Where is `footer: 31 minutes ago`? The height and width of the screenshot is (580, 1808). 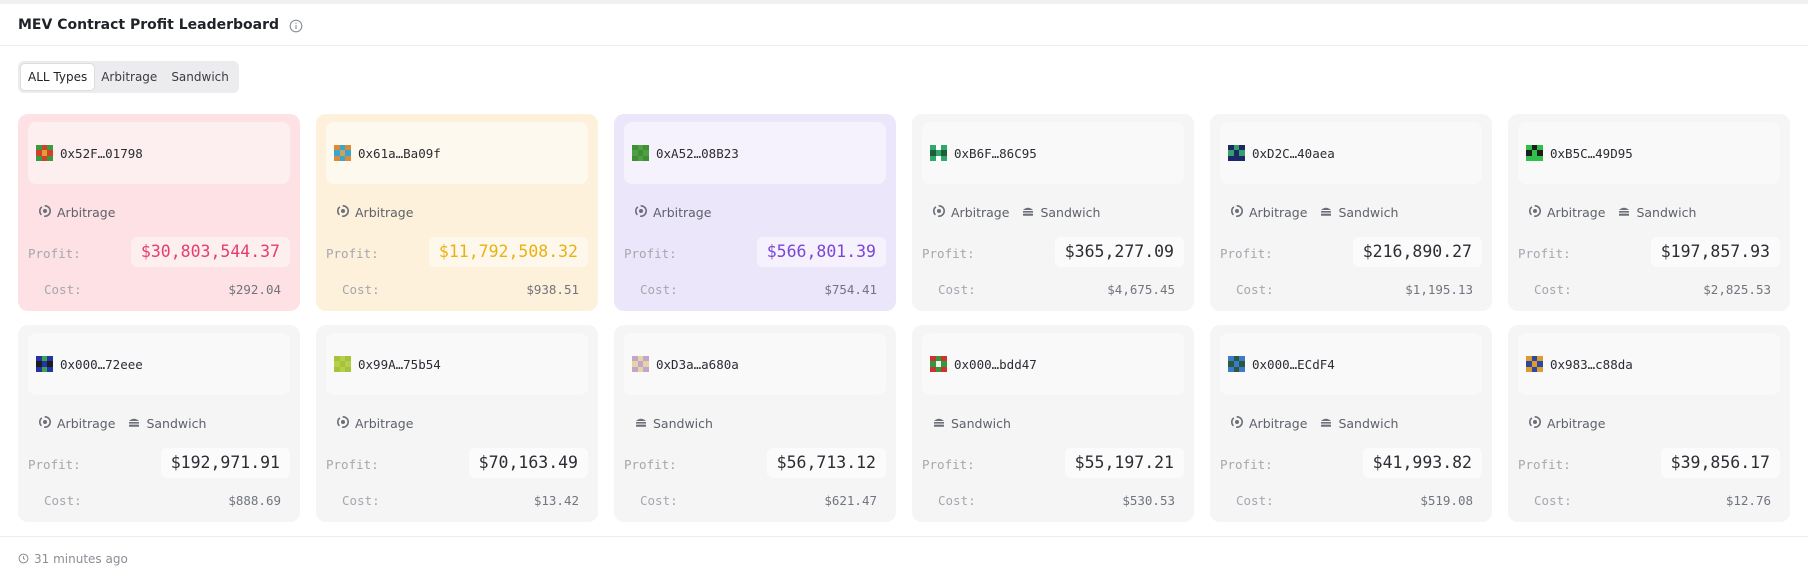 footer: 31 minutes ago is located at coordinates (904, 558).